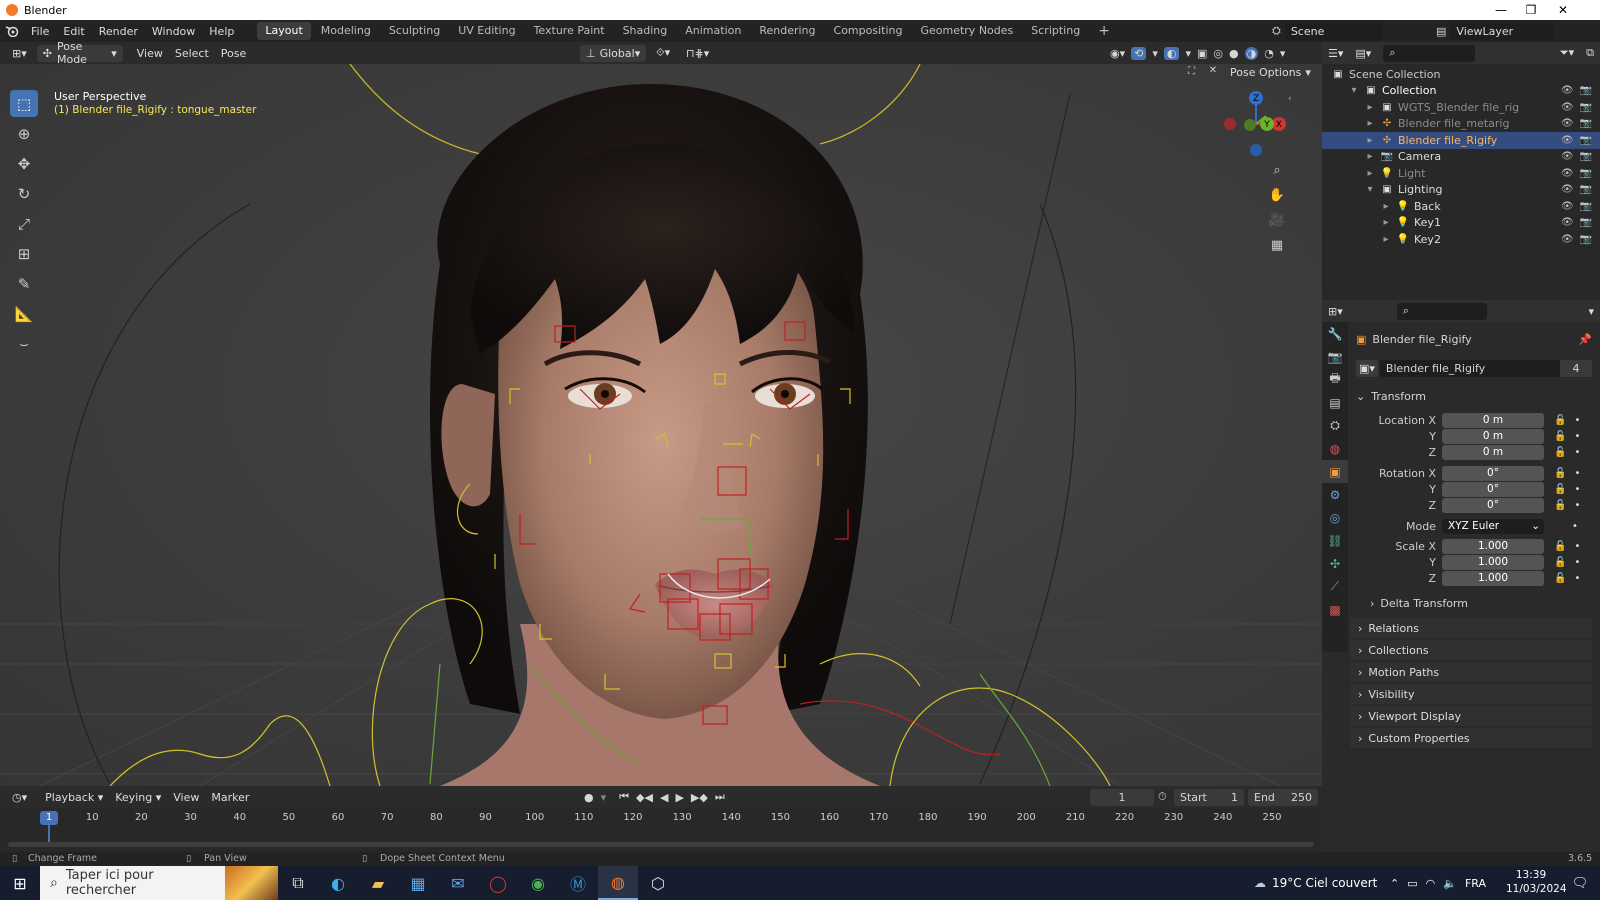 The height and width of the screenshot is (900, 1600). Describe the element at coordinates (1493, 562) in the screenshot. I see `scale-y-field: 1.000` at that location.